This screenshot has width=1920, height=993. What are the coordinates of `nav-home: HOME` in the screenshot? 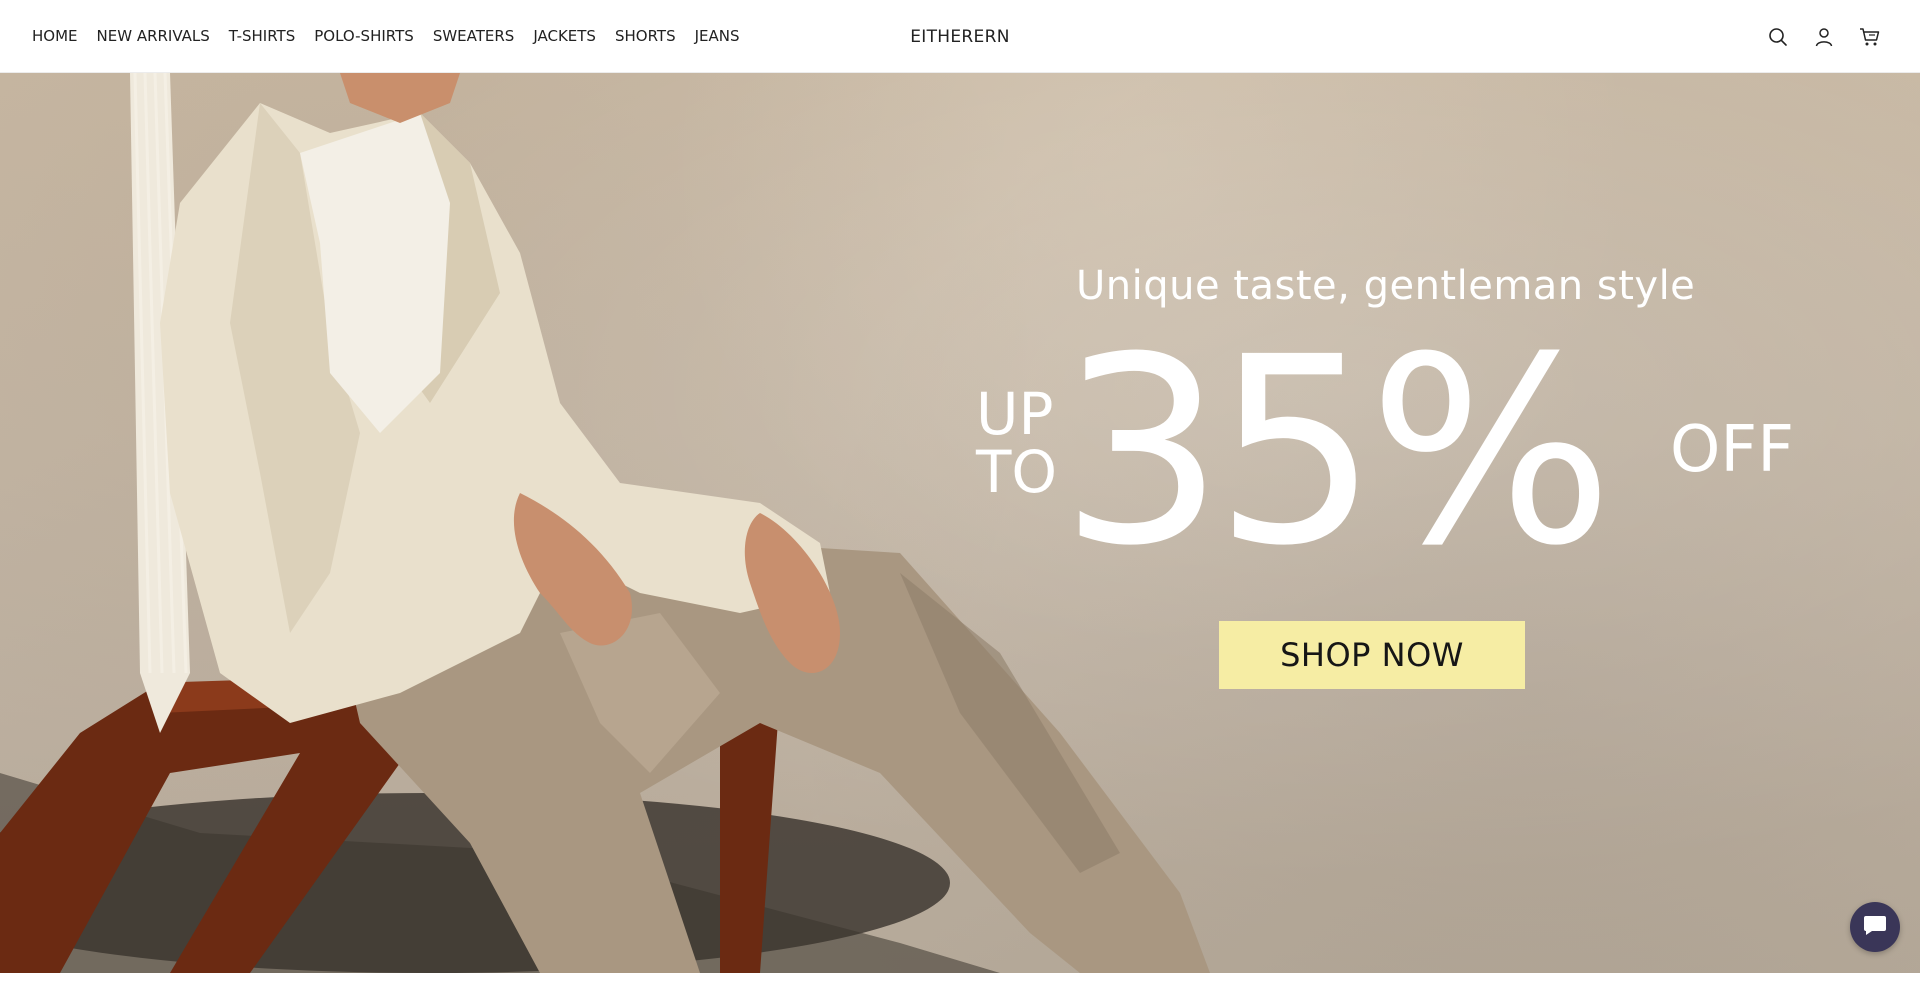 It's located at (55, 36).